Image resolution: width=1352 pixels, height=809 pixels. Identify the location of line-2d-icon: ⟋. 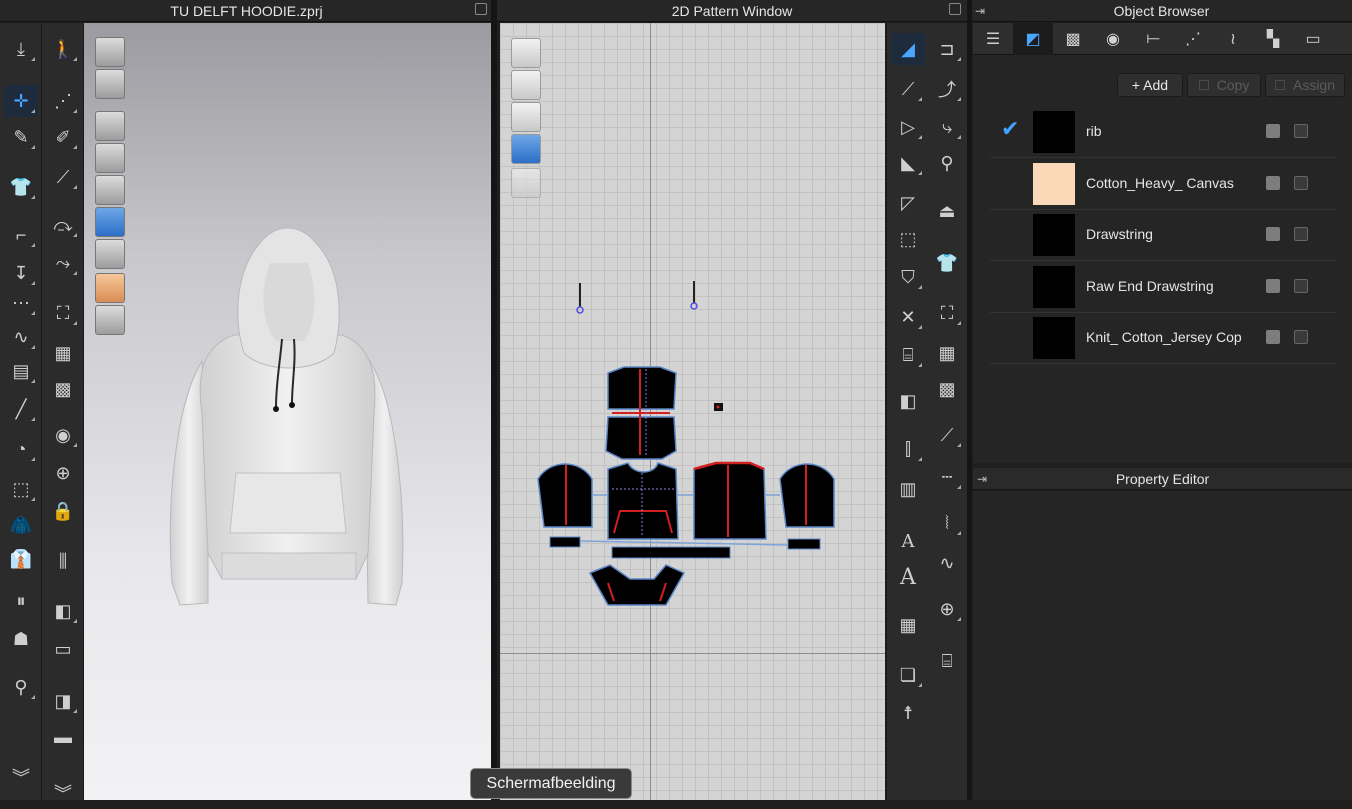
(947, 435).